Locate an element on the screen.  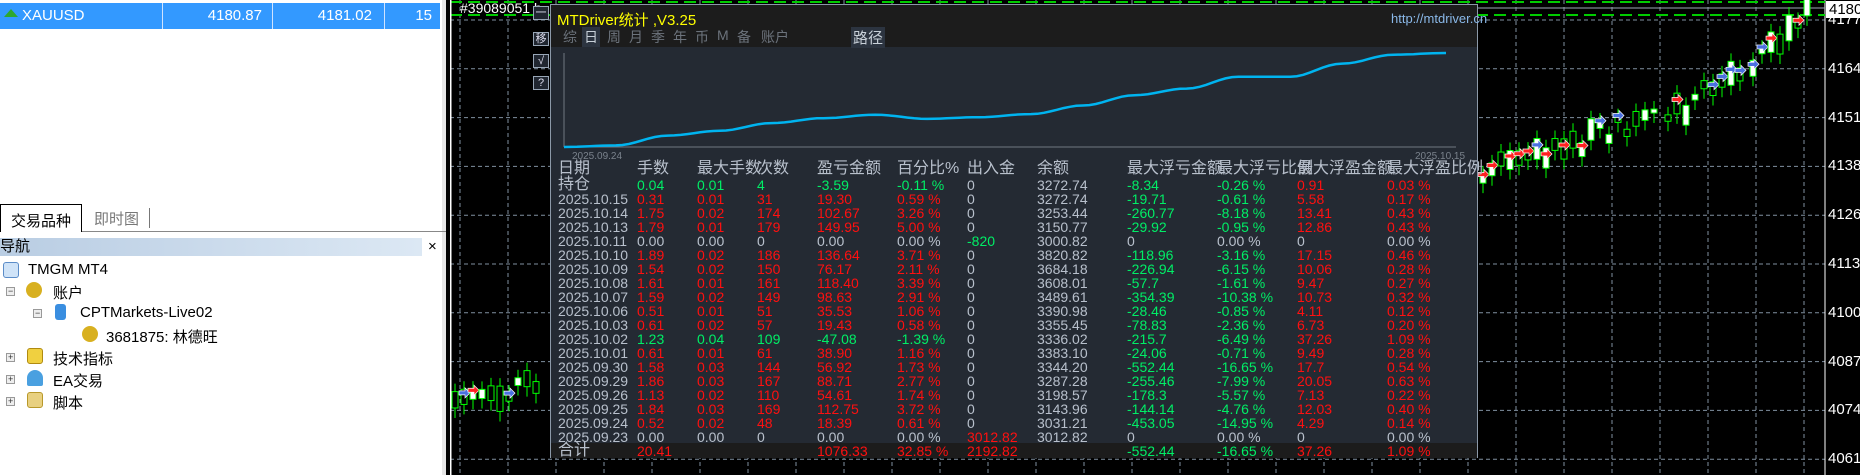
table-cell: 1.09 % is located at coordinates (1409, 339).